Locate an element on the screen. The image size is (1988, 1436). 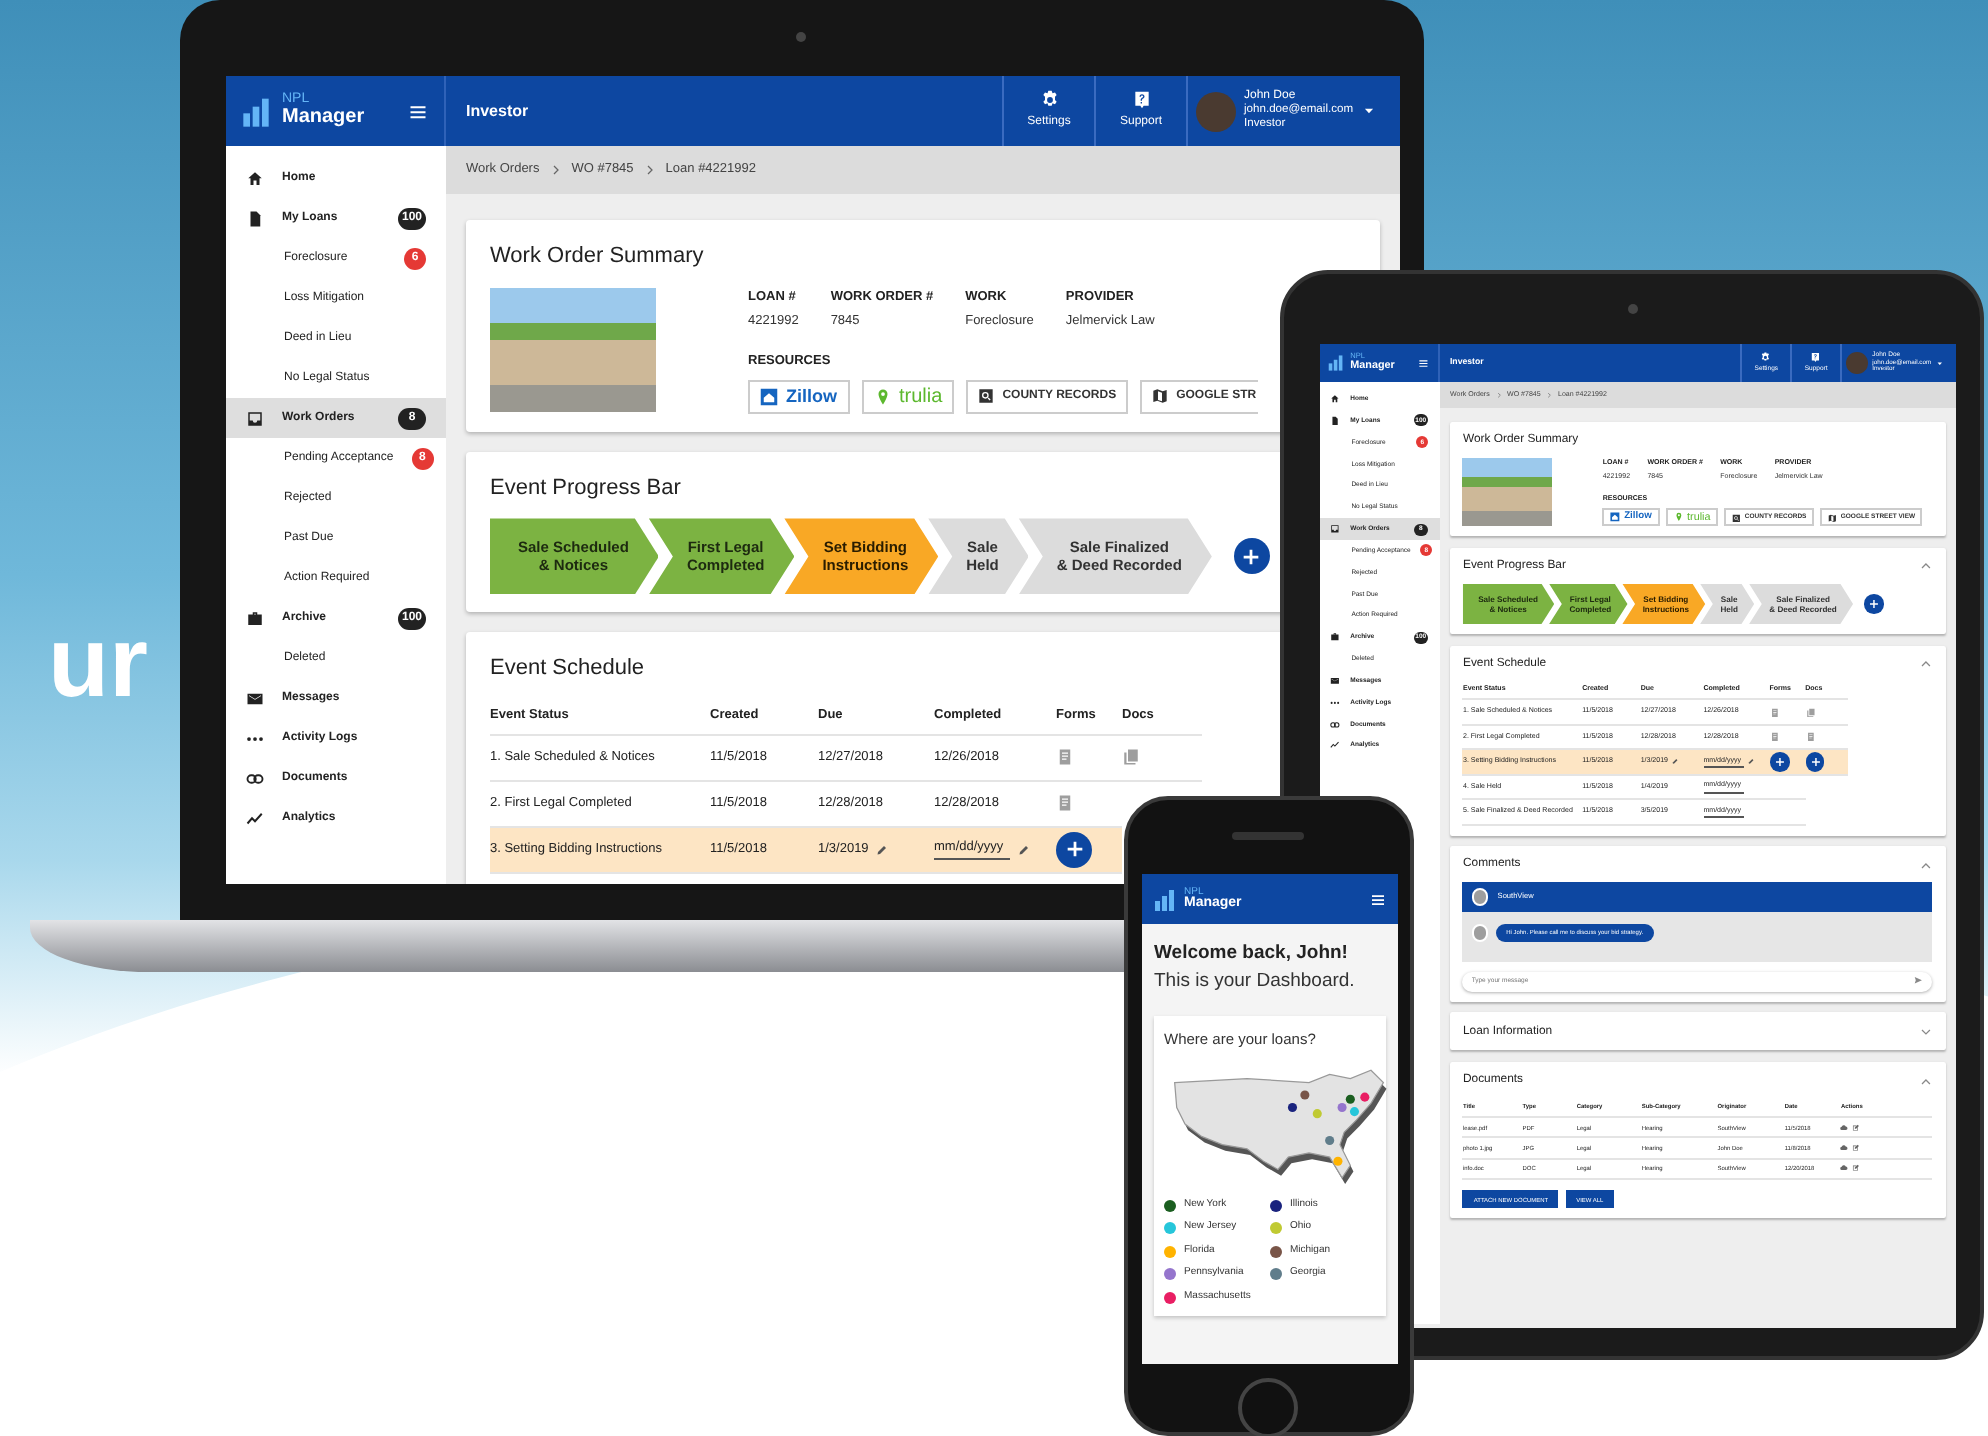
card-title: Event Progress Bar is located at coordinates (585, 488).